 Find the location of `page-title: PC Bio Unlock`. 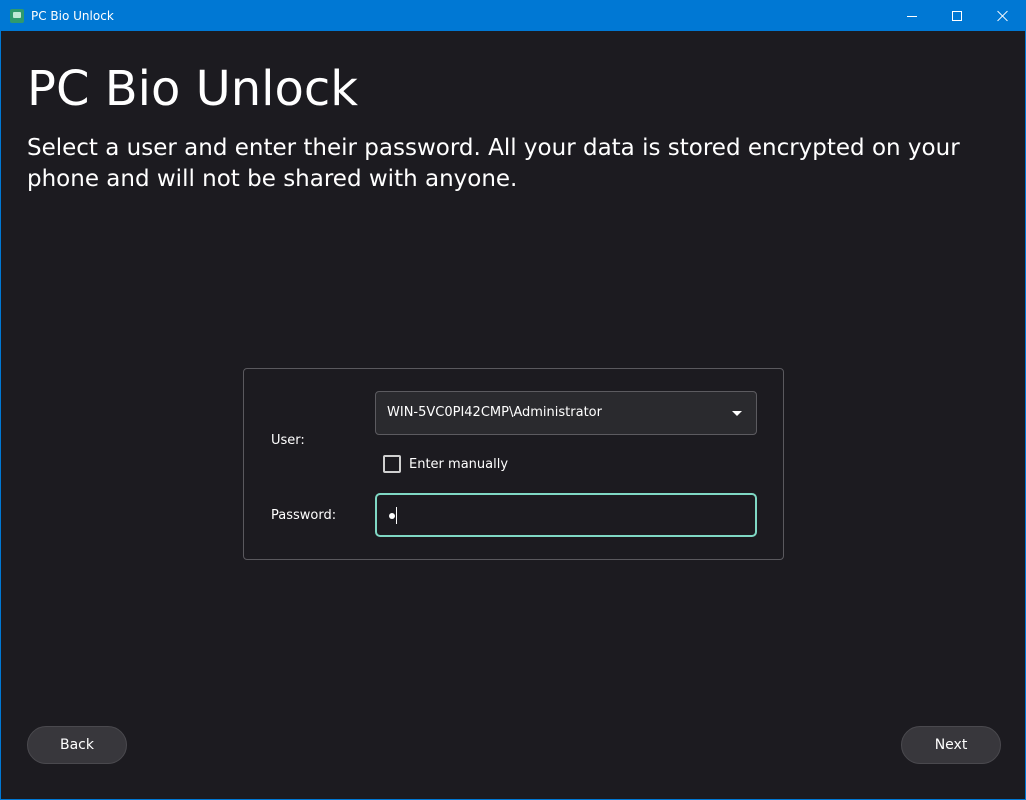

page-title: PC Bio Unlock is located at coordinates (193, 89).